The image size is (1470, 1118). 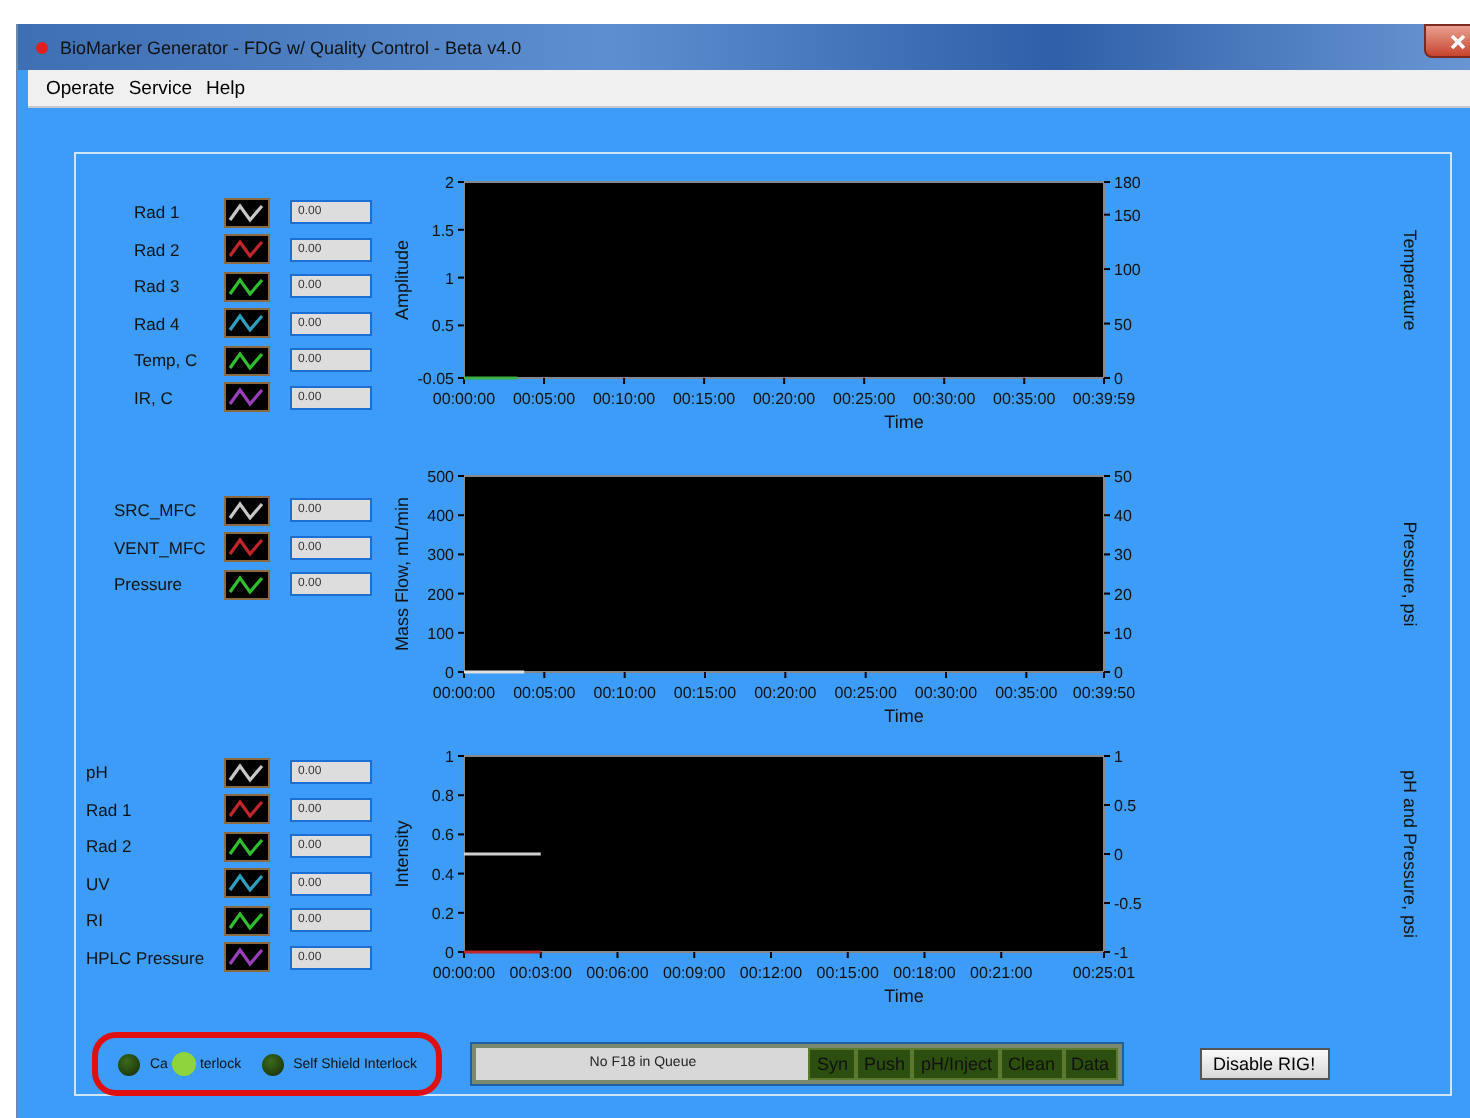 I want to click on step-button: pH/Inject, so click(x=956, y=1064).